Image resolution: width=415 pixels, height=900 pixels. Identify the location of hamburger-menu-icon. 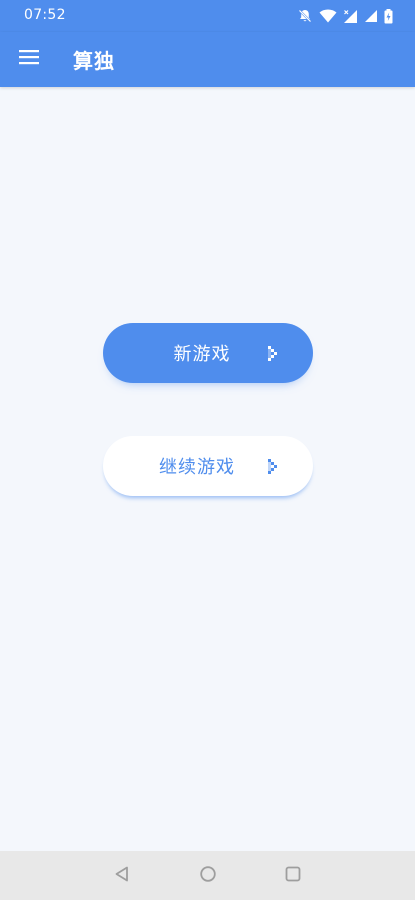
(29, 59).